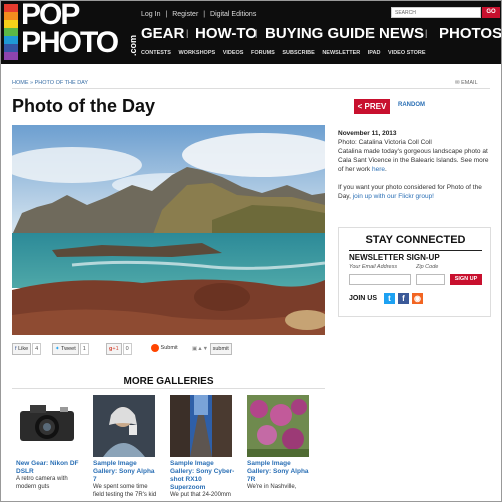 This screenshot has width=502, height=502. I want to click on subnav-newsletter: NEWSLETTER, so click(341, 53).